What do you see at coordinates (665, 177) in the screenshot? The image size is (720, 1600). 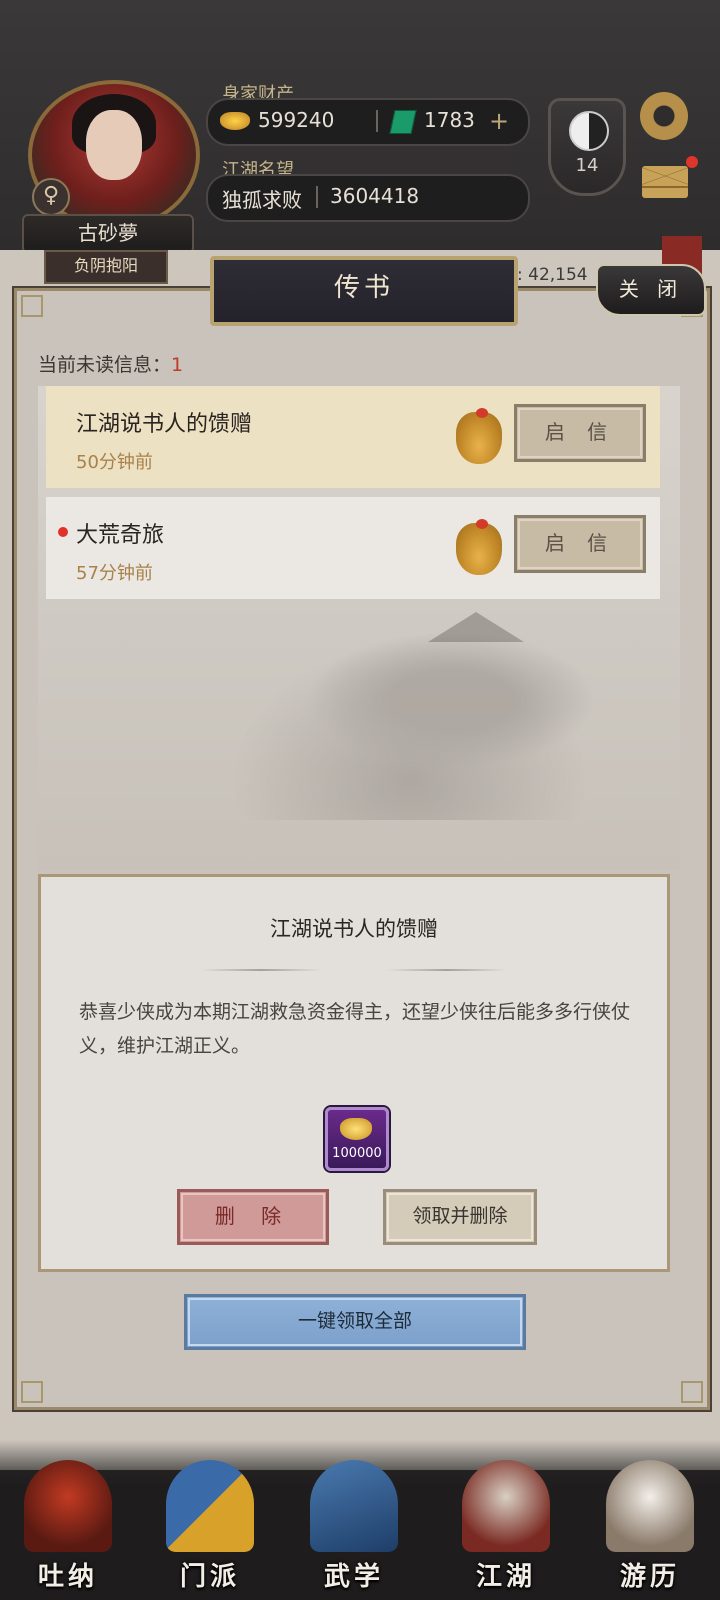 I see `mail-flap` at bounding box center [665, 177].